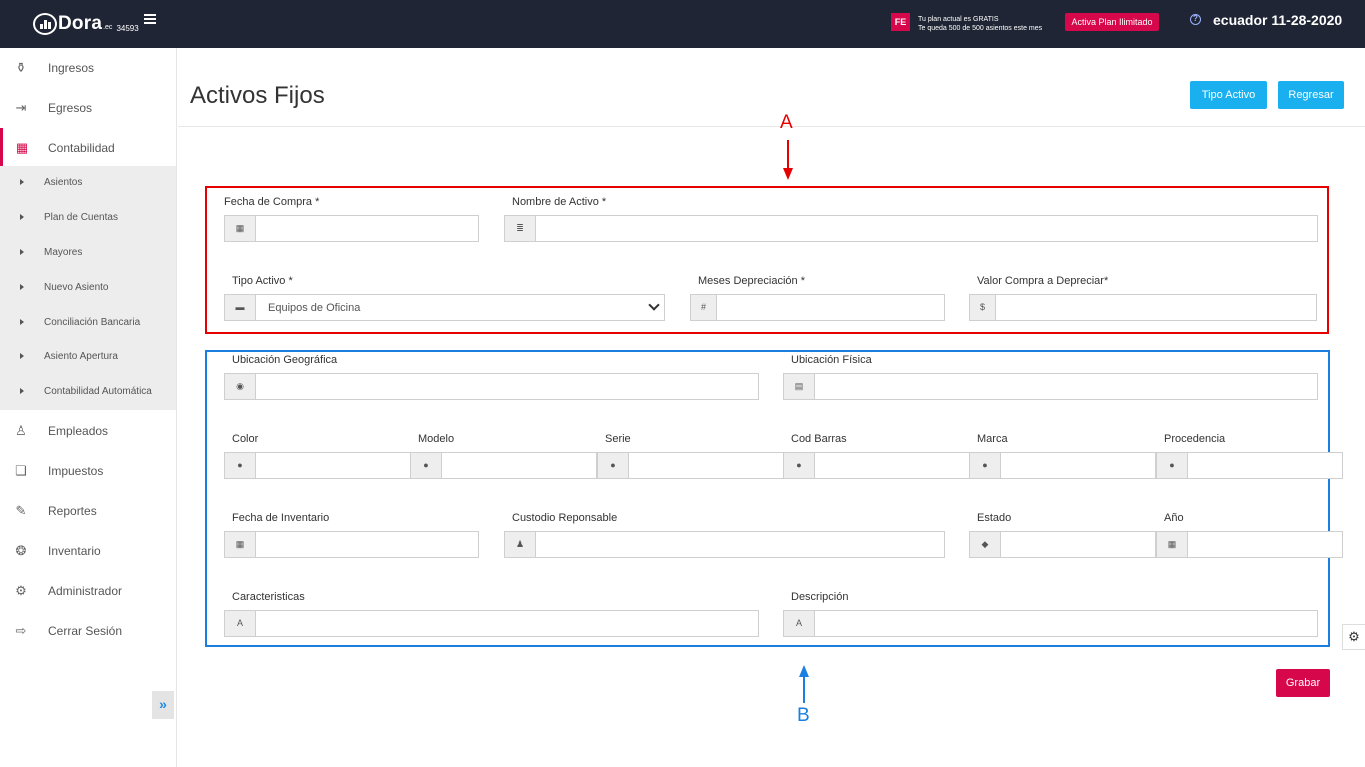 The height and width of the screenshot is (767, 1365). I want to click on activate-plan-button: Activa Plan Ilimitado, so click(1112, 22).